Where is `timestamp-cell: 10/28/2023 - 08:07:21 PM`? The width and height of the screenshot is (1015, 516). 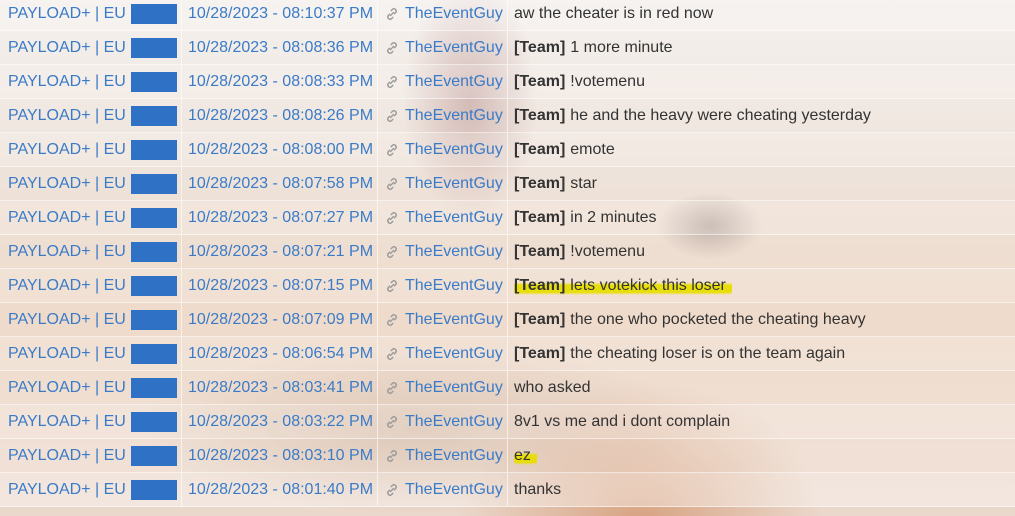
timestamp-cell: 10/28/2023 - 08:07:21 PM is located at coordinates (280, 251).